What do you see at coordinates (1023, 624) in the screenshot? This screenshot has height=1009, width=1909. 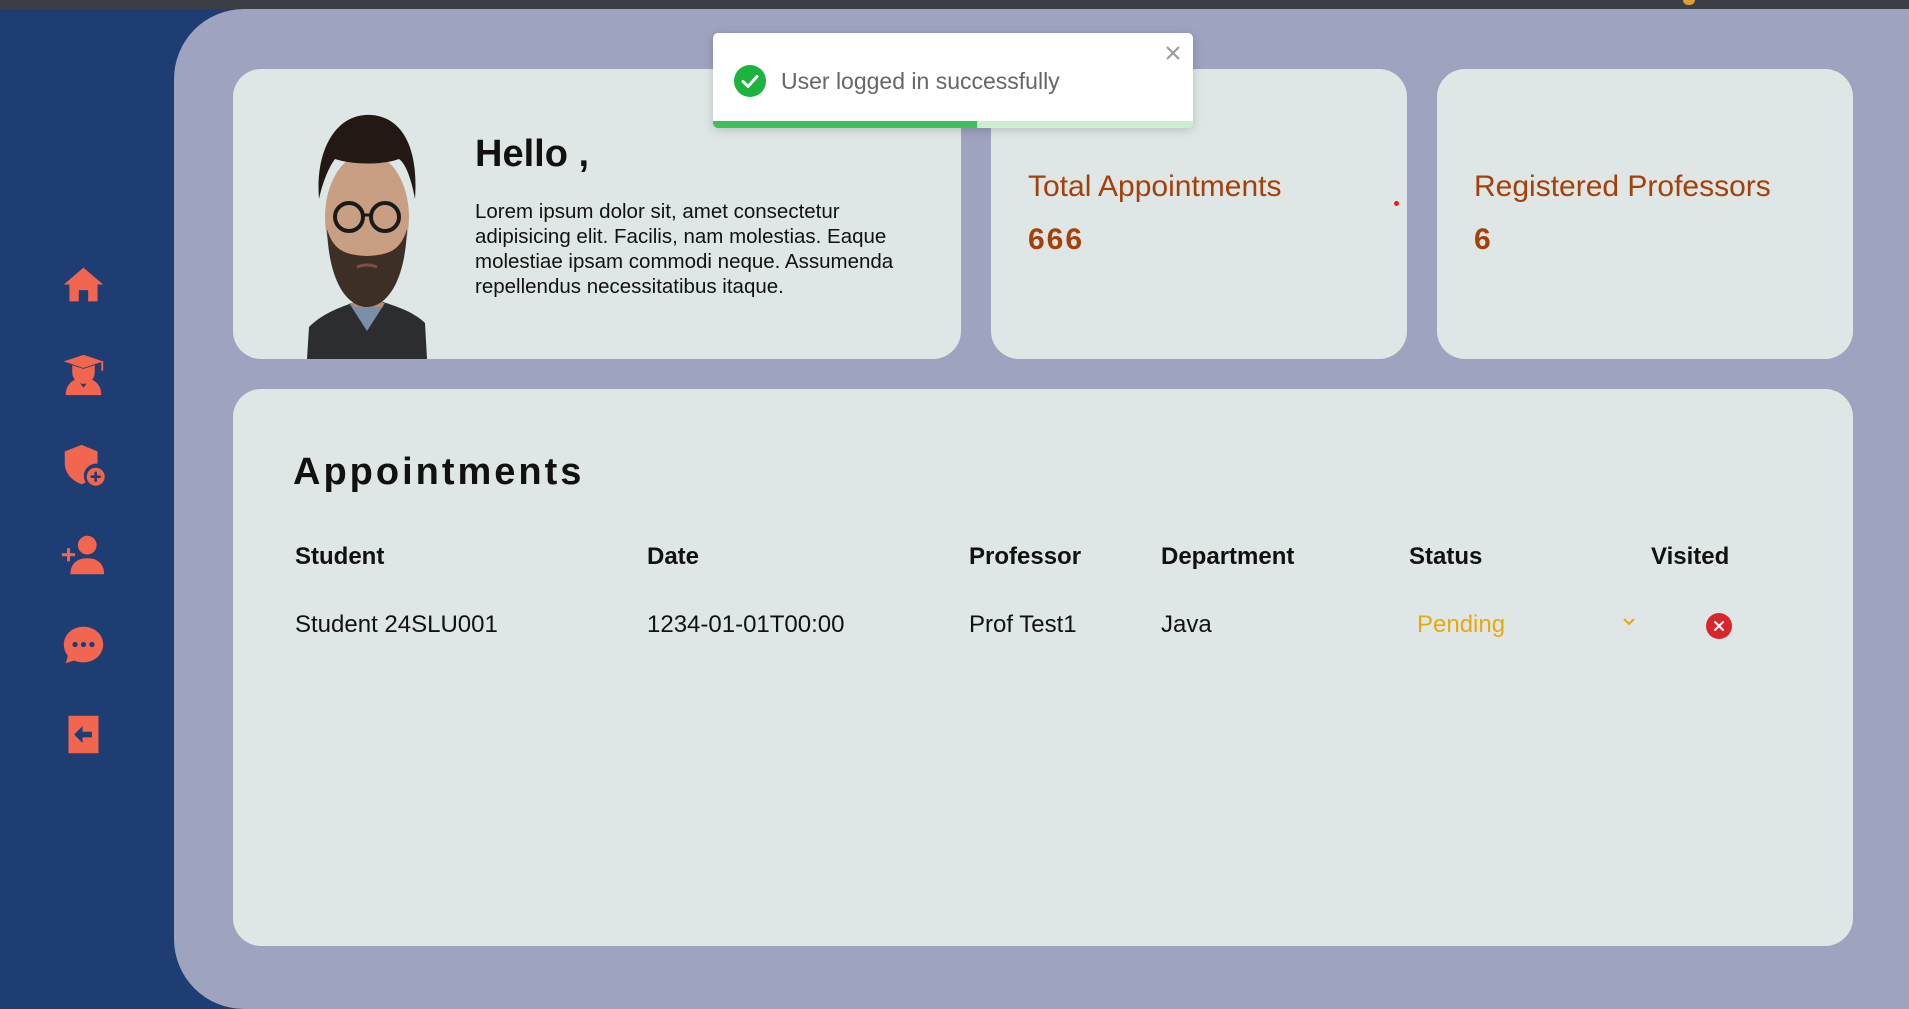 I see `cell-professor: Prof Test1` at bounding box center [1023, 624].